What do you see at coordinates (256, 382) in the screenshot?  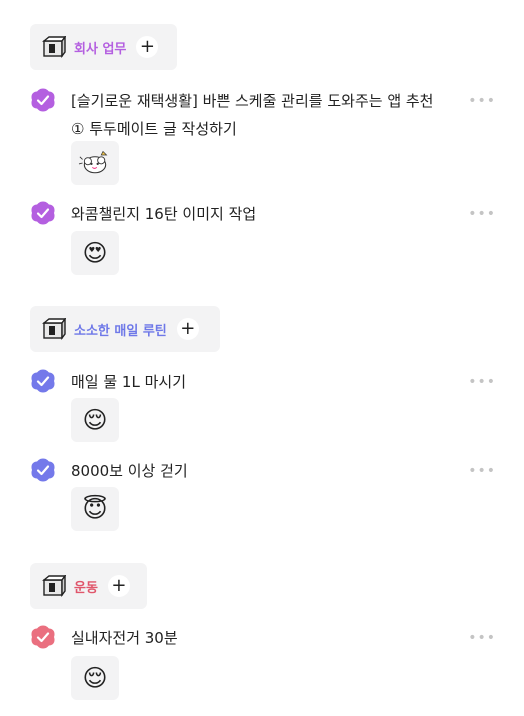 I see `task-title: 매일 물 1L 마시기` at bounding box center [256, 382].